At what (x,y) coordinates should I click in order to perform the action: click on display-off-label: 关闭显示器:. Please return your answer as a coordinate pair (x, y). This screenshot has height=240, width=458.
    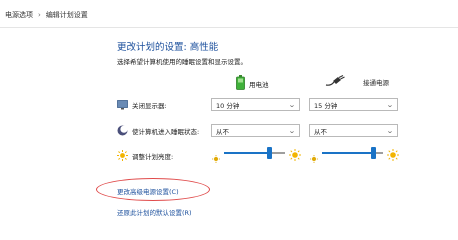
    Looking at the image, I should click on (149, 105).